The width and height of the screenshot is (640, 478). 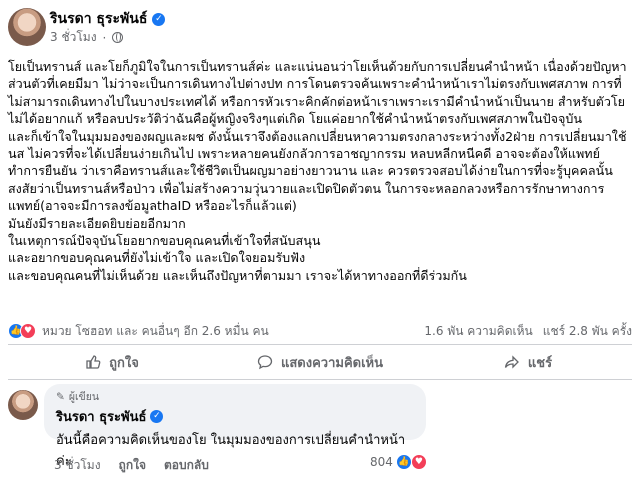 What do you see at coordinates (320, 26) in the screenshot?
I see `post-header: รินรดา ธุระพันธ์ ✓ 3 ชั่วโมง ·` at bounding box center [320, 26].